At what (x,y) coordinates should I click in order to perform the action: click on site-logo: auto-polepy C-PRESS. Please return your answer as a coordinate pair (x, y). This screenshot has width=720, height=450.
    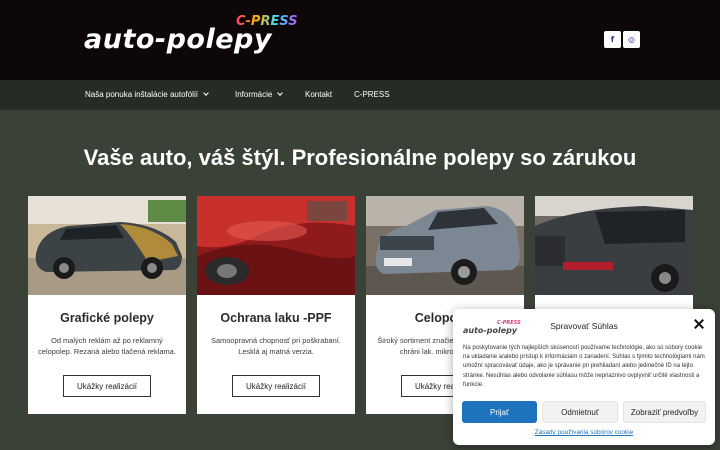
    Looking at the image, I should click on (192, 39).